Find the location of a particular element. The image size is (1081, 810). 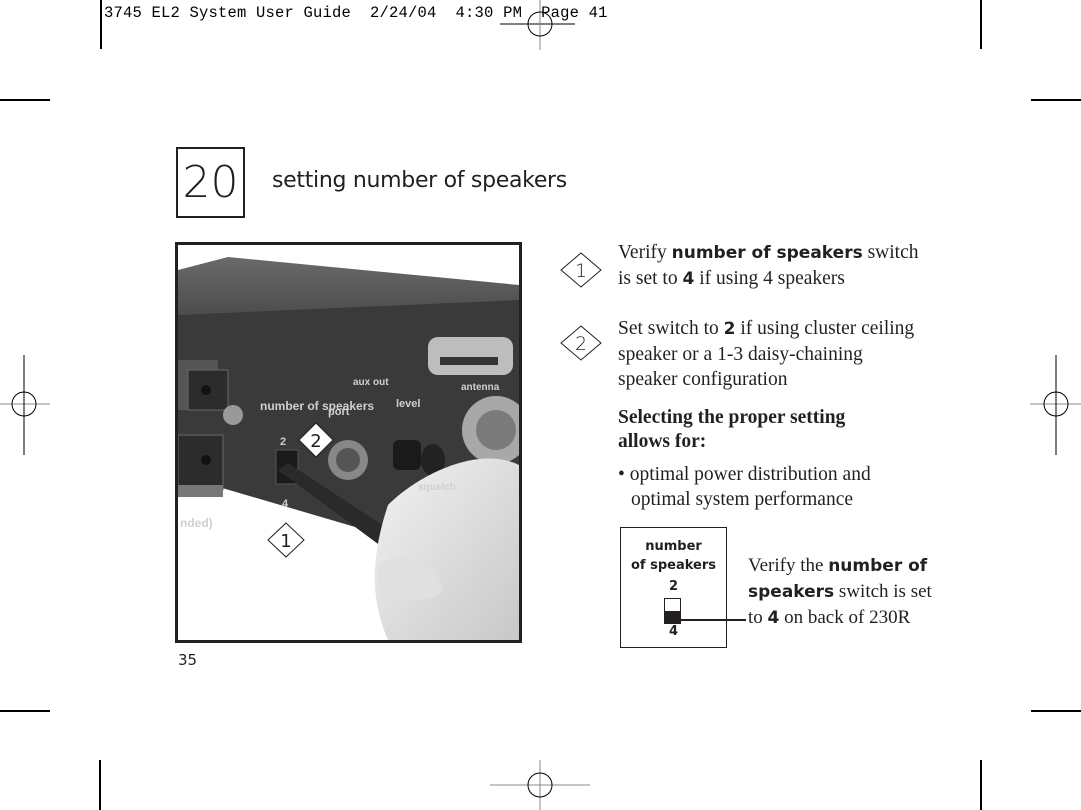

registration-mark-left is located at coordinates (25, 405).